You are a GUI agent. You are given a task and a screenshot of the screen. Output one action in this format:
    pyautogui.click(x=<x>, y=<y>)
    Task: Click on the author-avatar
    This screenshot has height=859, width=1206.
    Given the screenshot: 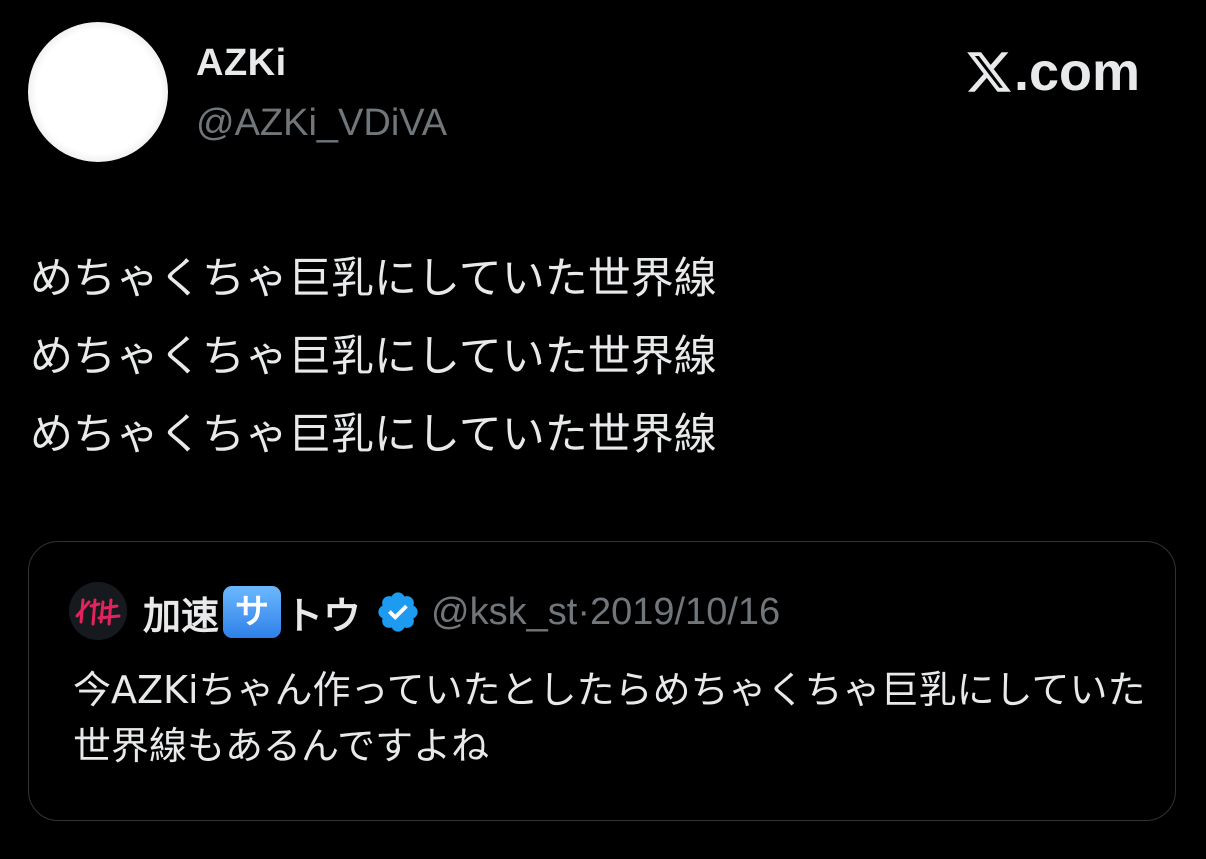 What is the action you would take?
    pyautogui.click(x=98, y=92)
    